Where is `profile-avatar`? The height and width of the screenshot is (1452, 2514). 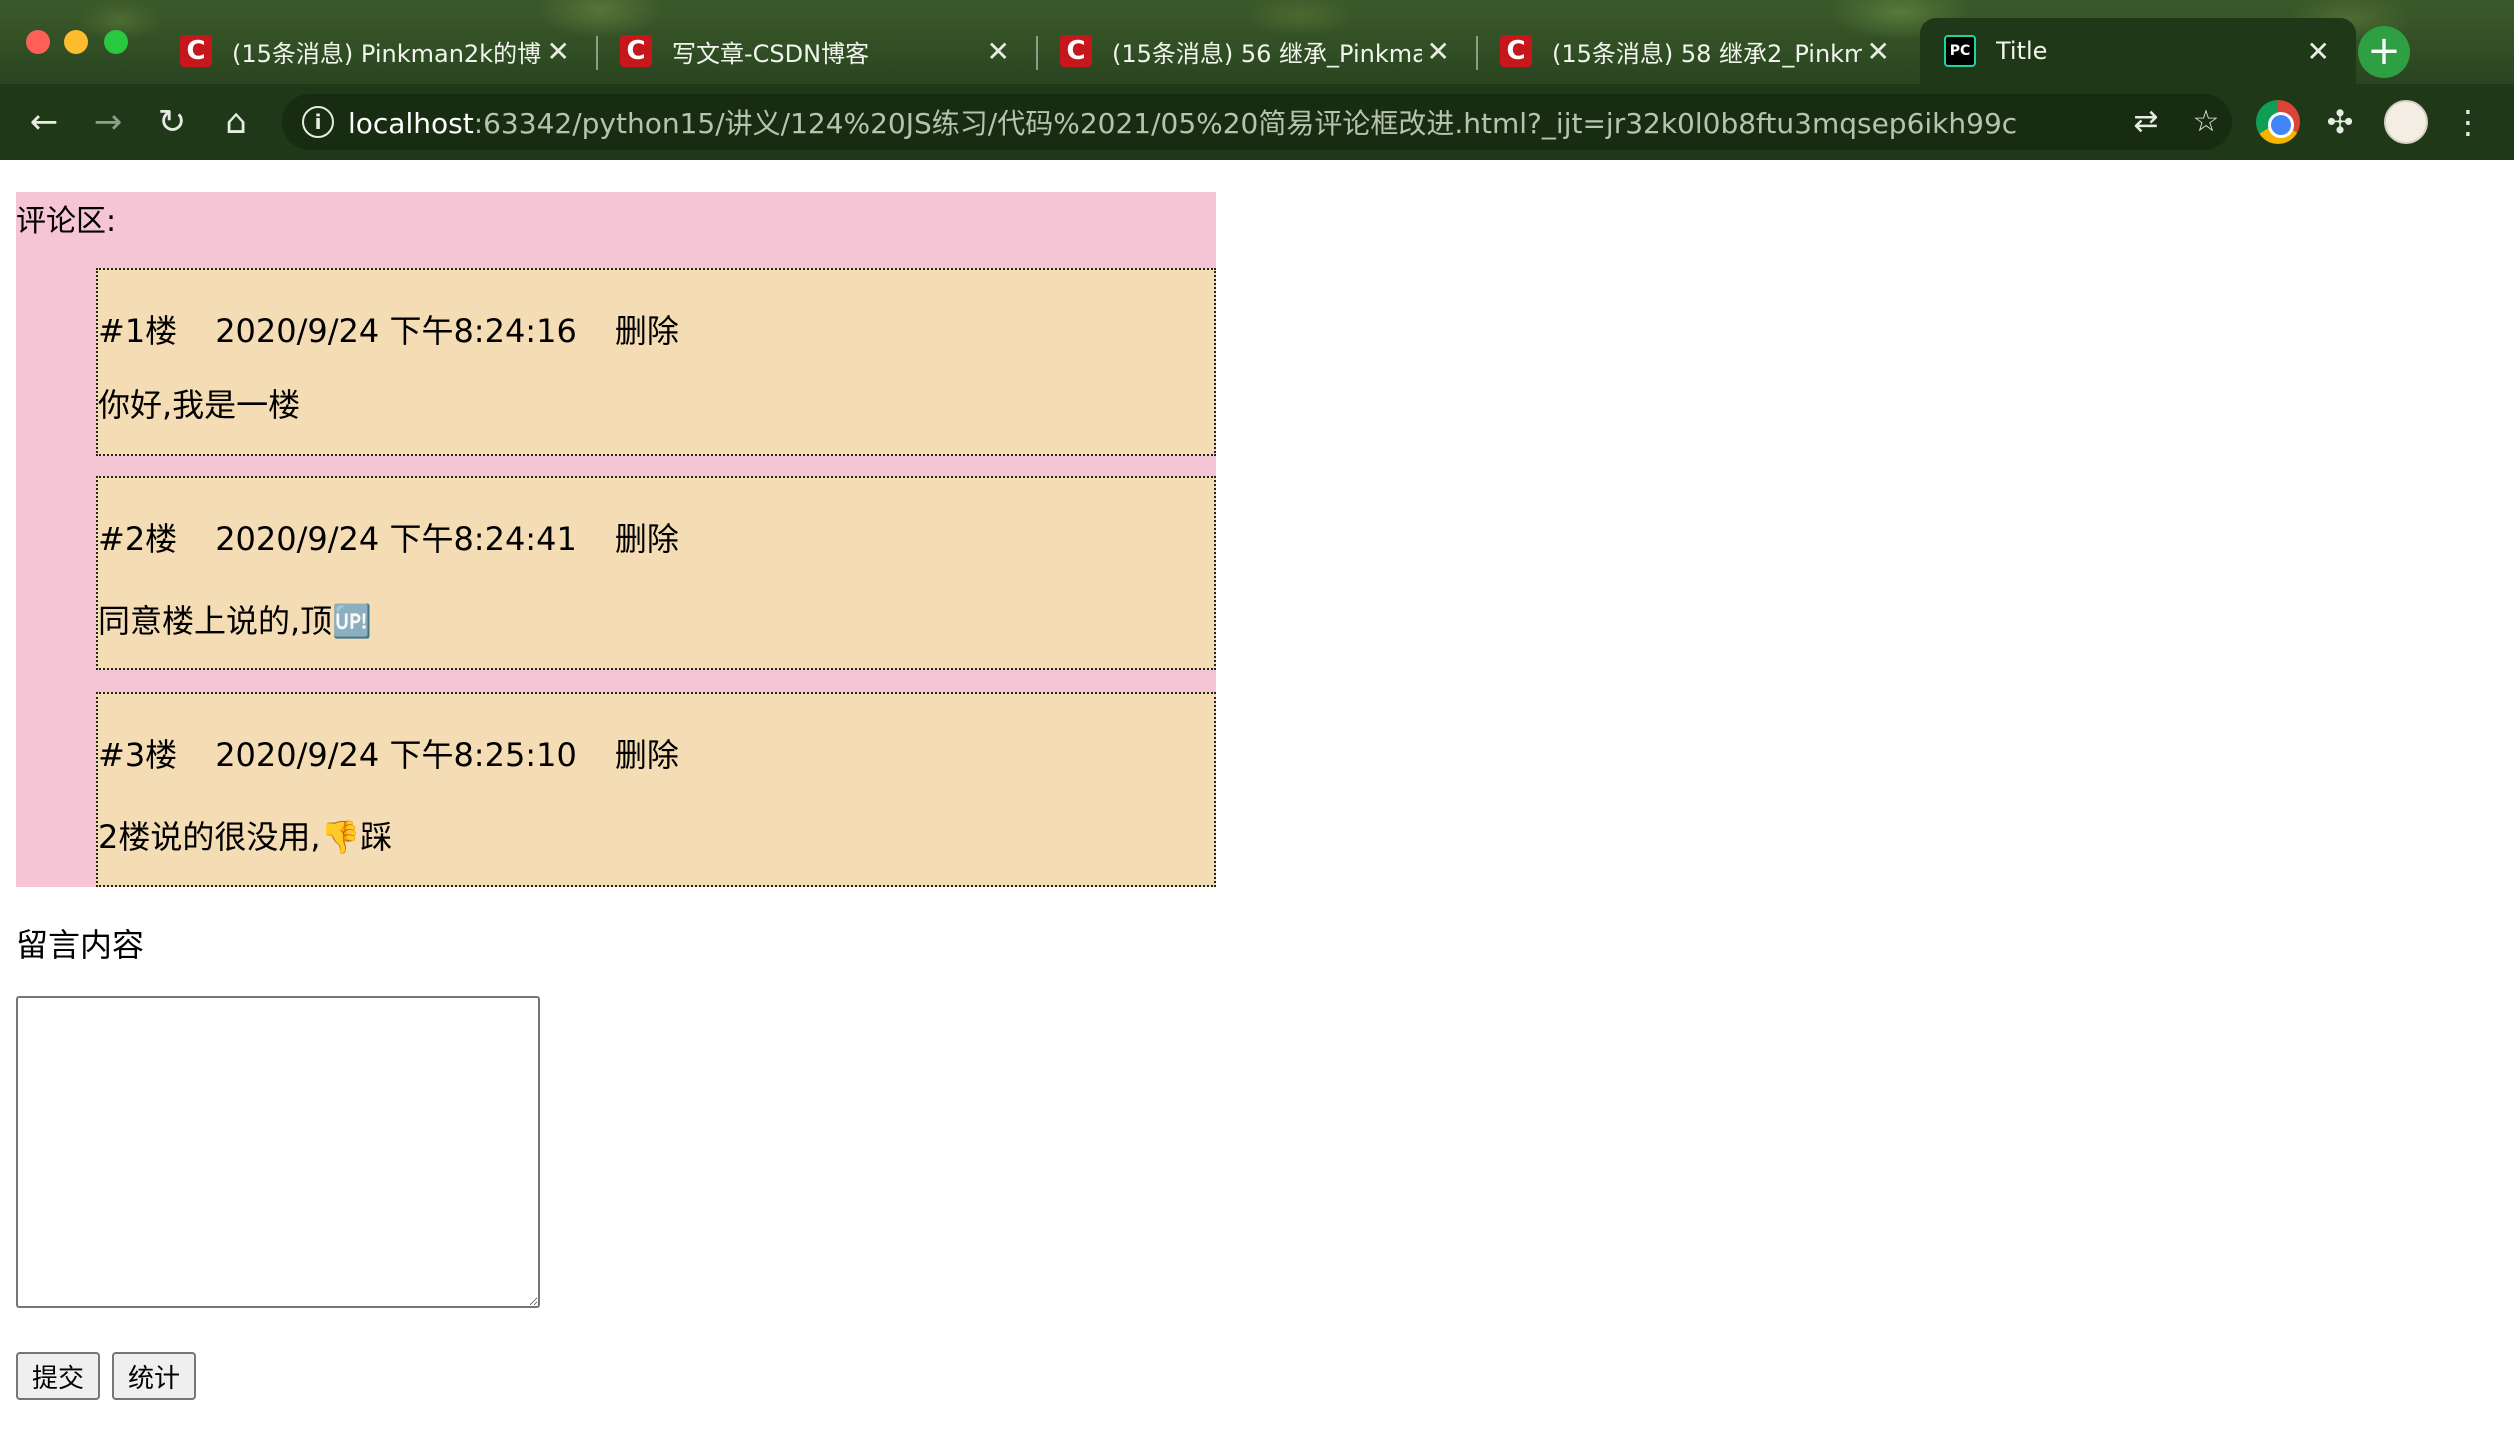
profile-avatar is located at coordinates (2406, 122).